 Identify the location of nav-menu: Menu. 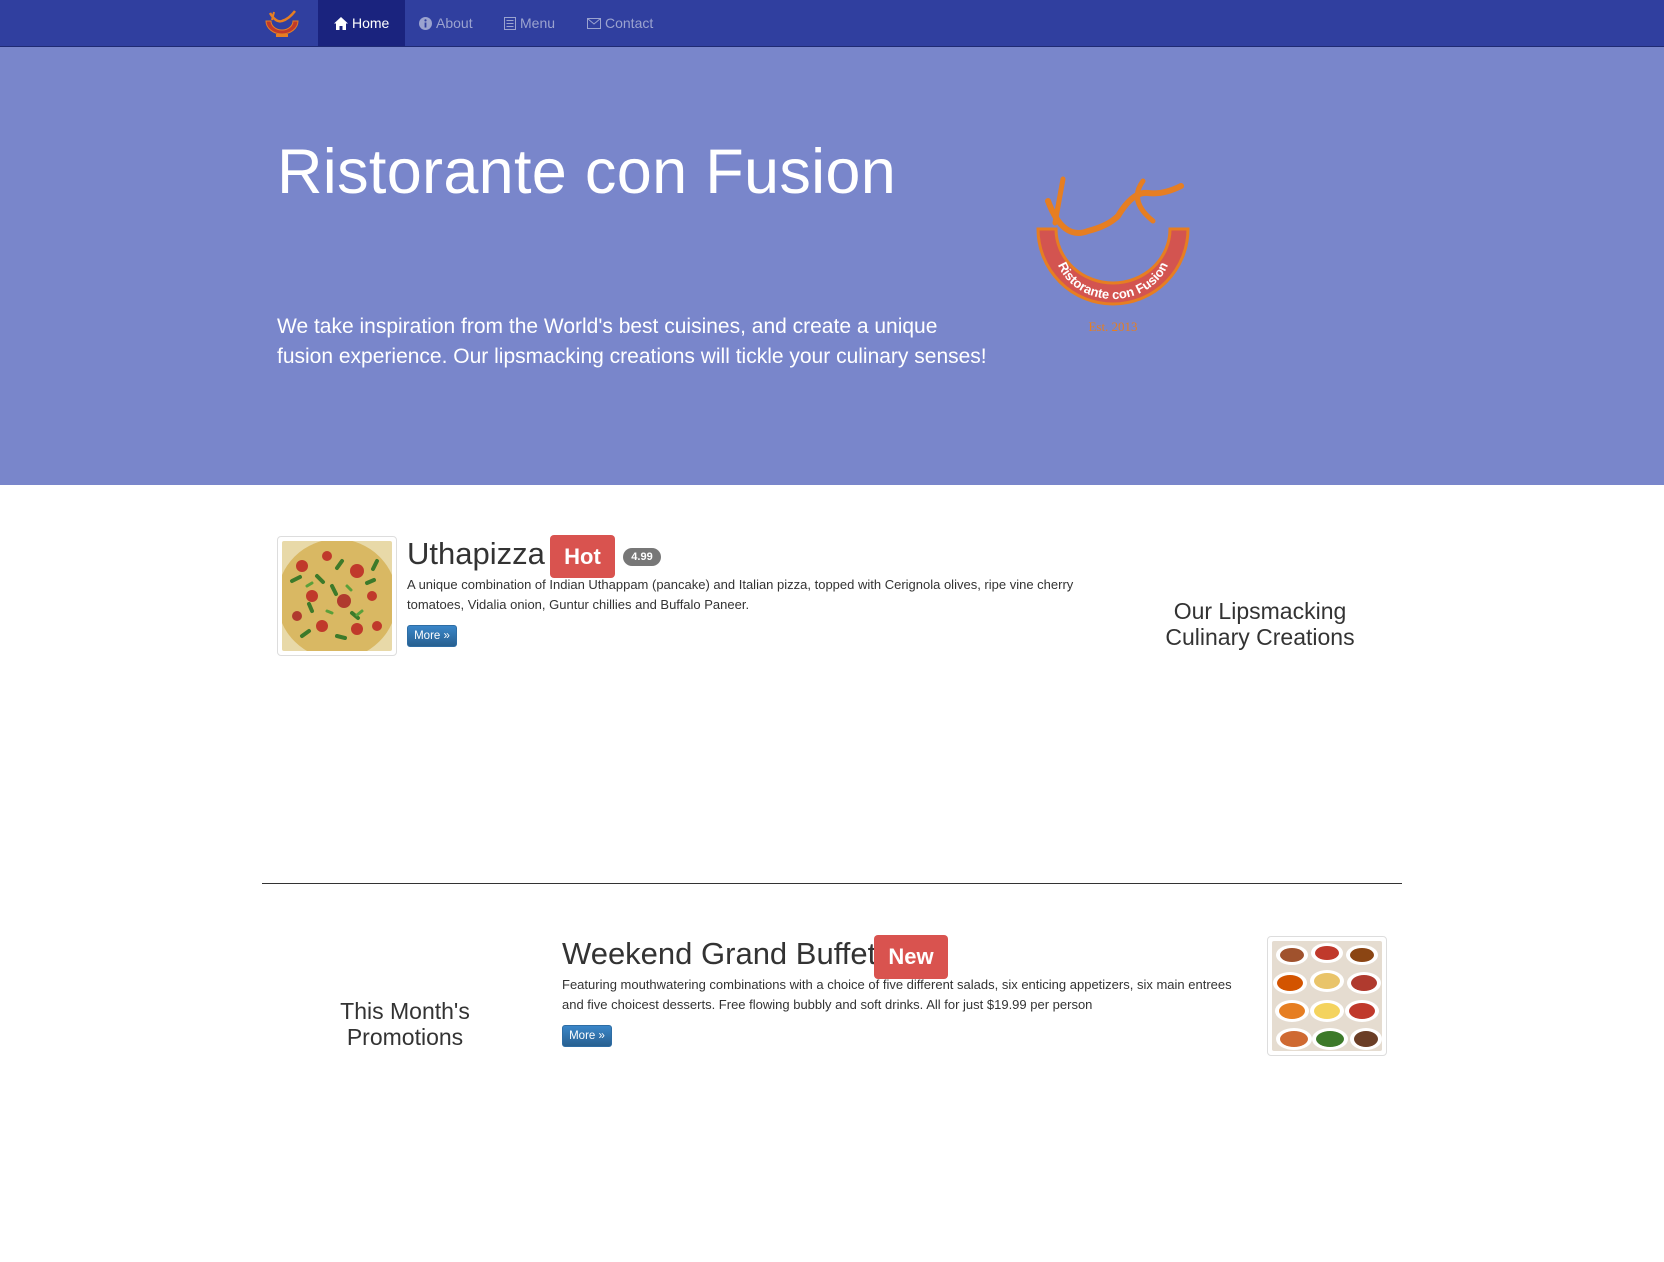
(529, 23).